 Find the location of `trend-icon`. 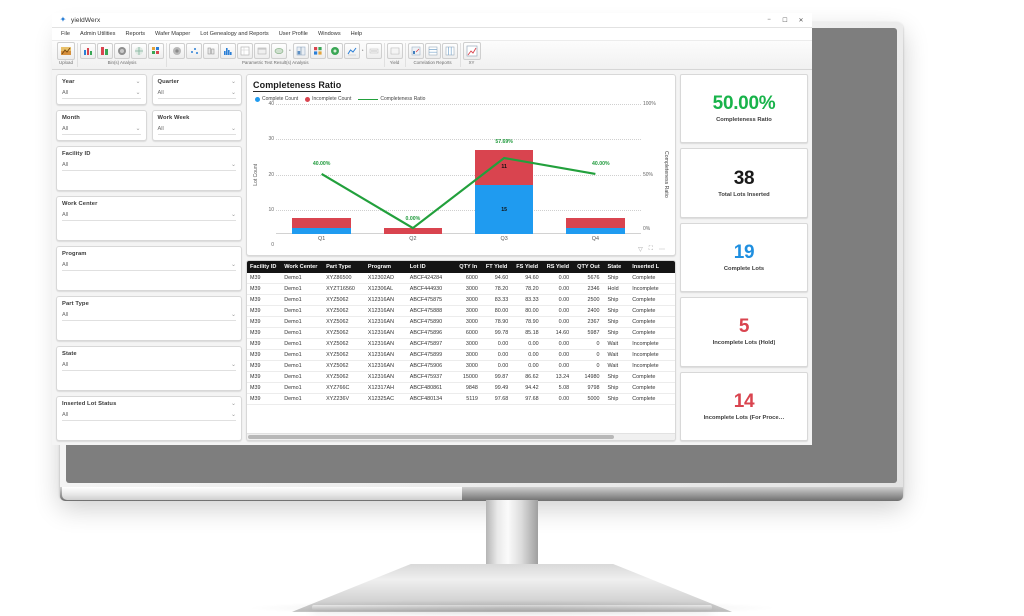

trend-icon is located at coordinates (279, 51).